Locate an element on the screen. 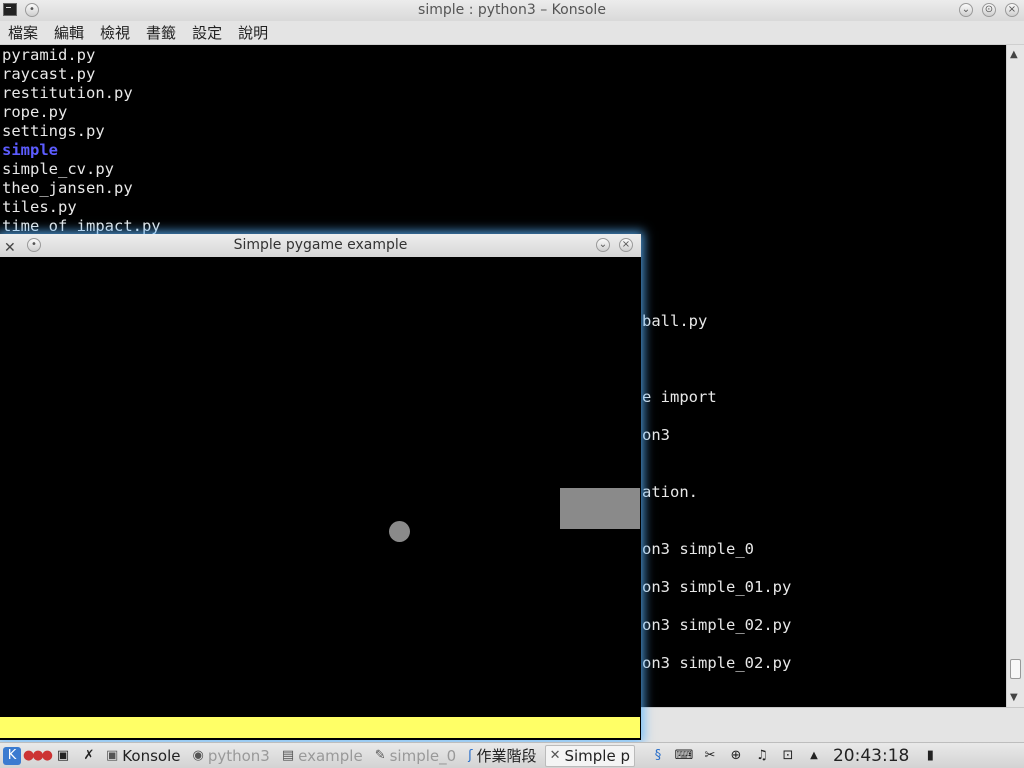 The width and height of the screenshot is (1024, 768). trash-icon: ▮ is located at coordinates (930, 756).